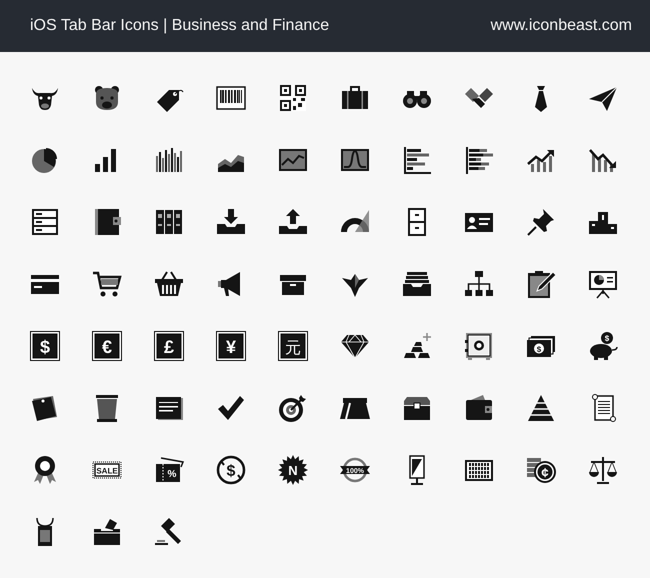 Image resolution: width=650 pixels, height=578 pixels. What do you see at coordinates (180, 26) in the screenshot?
I see `page-title: iOS Tab Bar Icons | Business and Finance` at bounding box center [180, 26].